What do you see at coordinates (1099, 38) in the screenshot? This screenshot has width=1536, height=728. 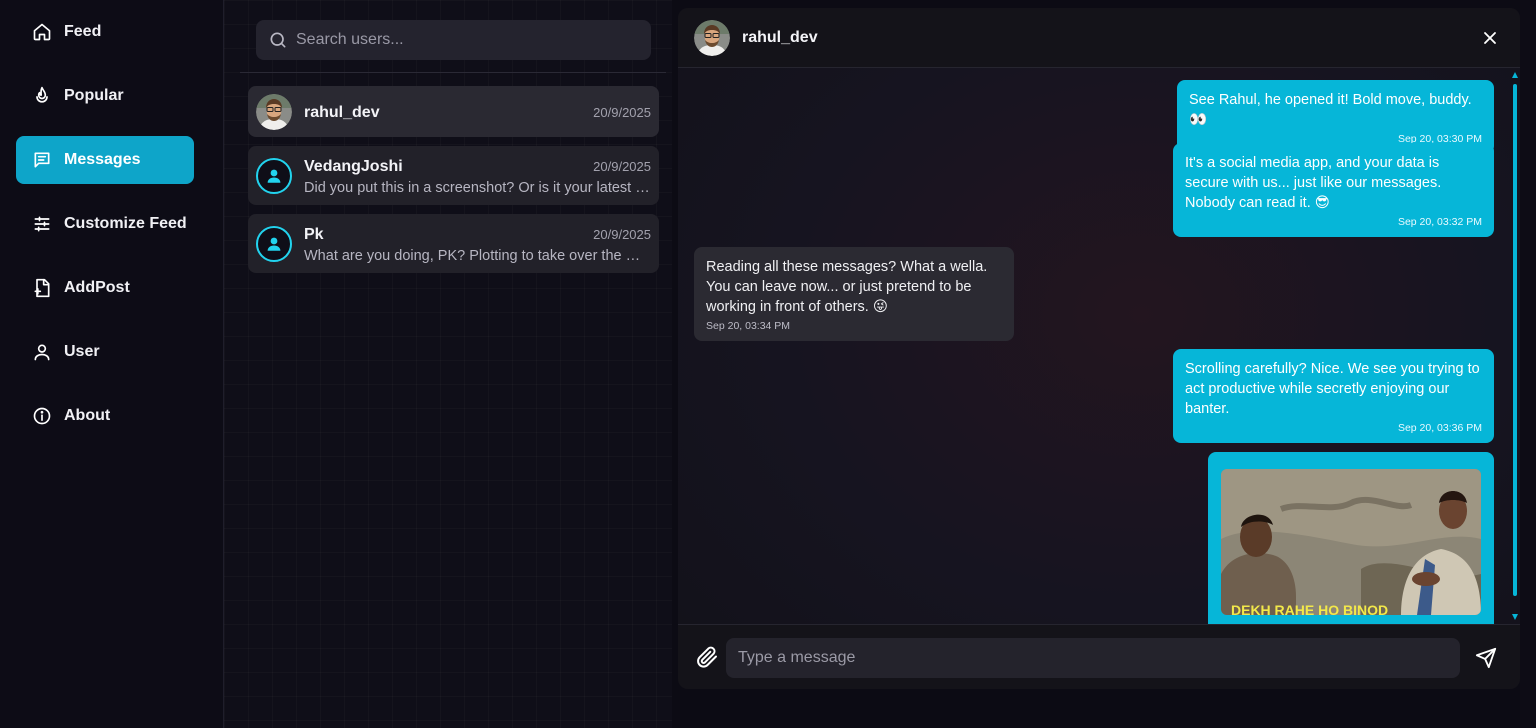 I see `chat-header: rahul_dev` at bounding box center [1099, 38].